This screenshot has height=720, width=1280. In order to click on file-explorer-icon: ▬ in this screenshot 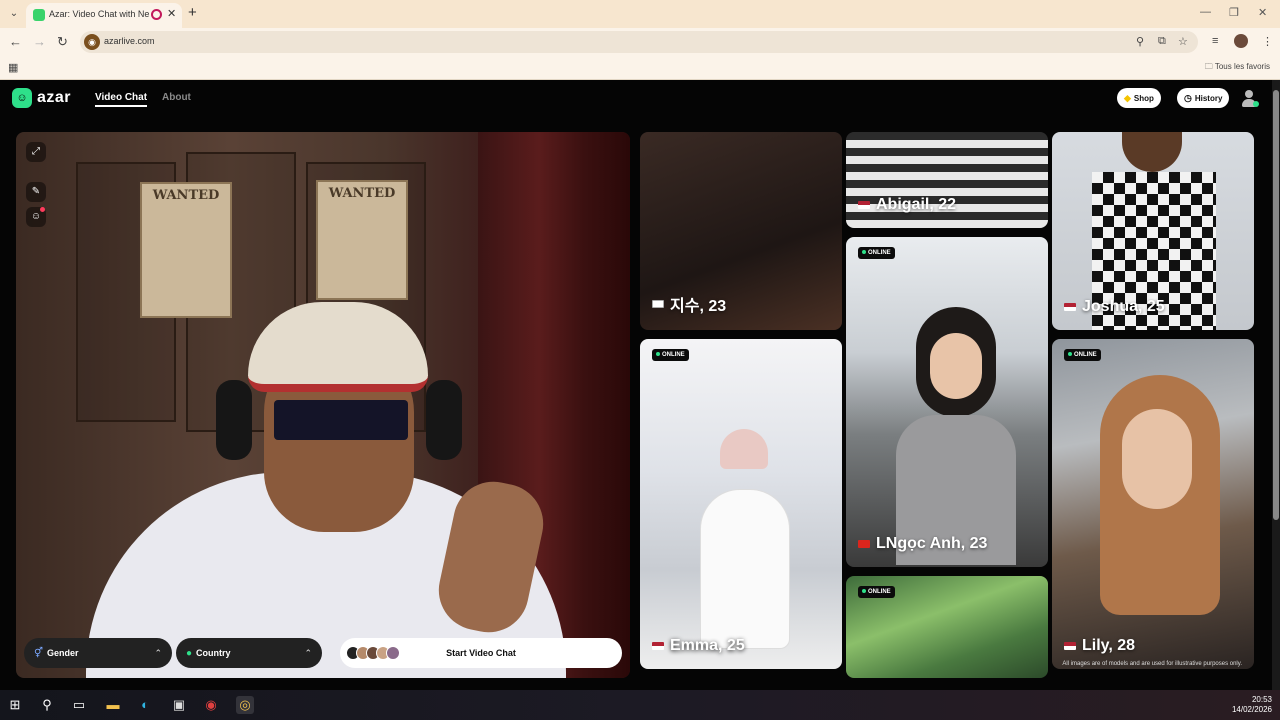, I will do `click(113, 705)`.